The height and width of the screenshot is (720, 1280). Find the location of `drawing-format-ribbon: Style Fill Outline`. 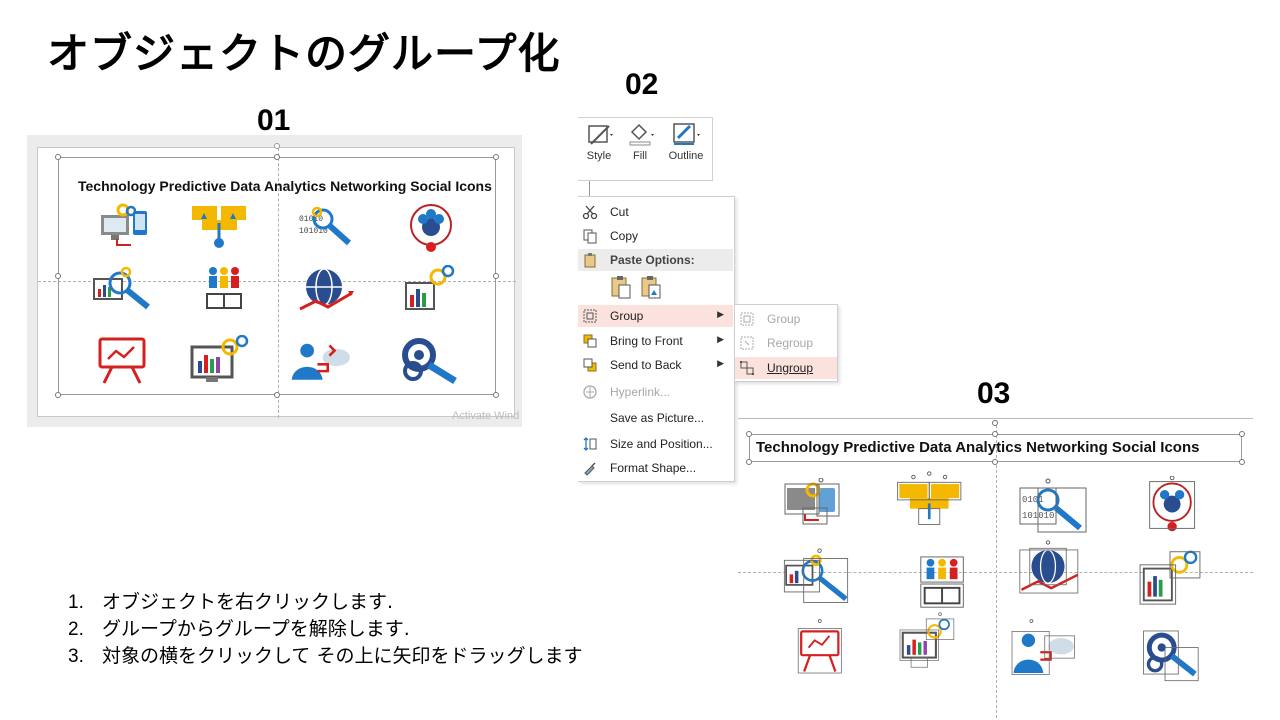

drawing-format-ribbon: Style Fill Outline is located at coordinates (645, 149).